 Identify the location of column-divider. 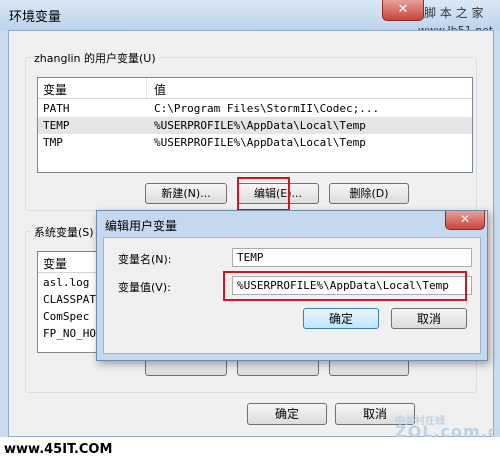
(146, 88).